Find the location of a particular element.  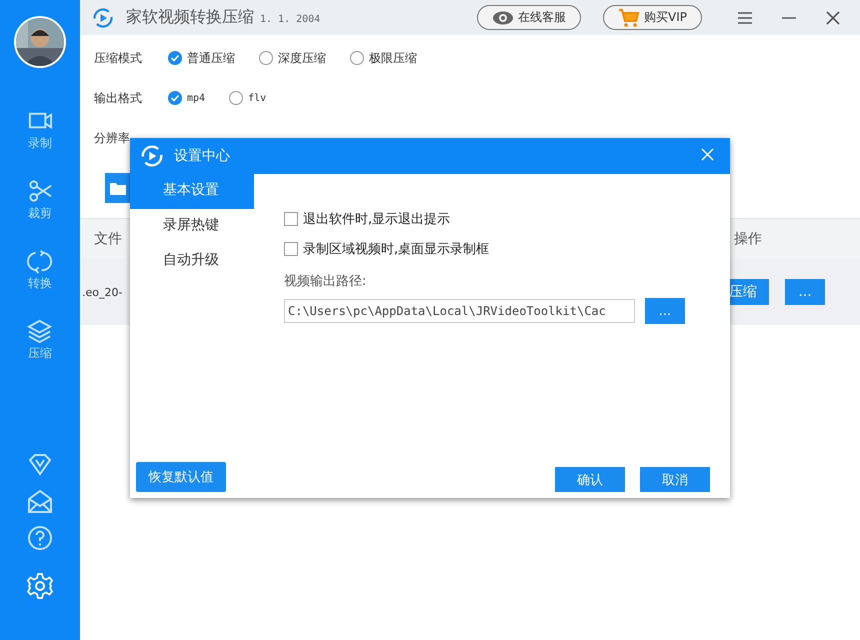

mail-icon is located at coordinates (40, 502).